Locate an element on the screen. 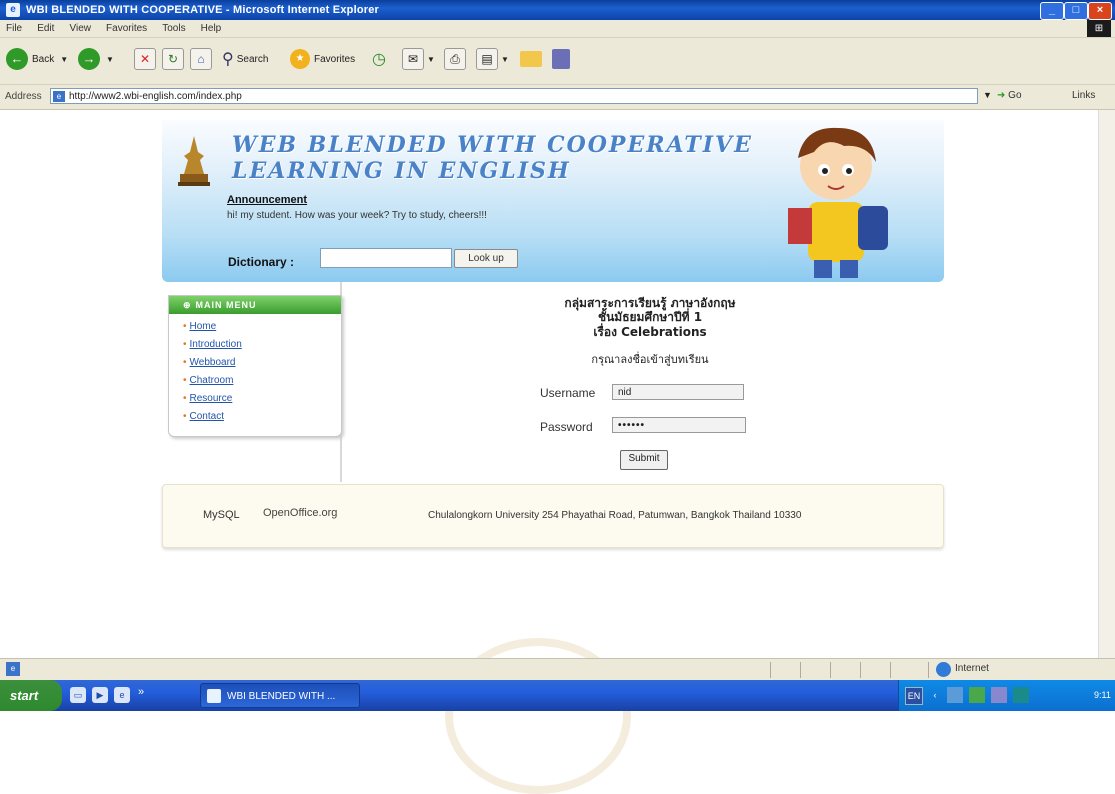 This screenshot has height=794, width=1115. edit-icon: ▤ is located at coordinates (487, 59).